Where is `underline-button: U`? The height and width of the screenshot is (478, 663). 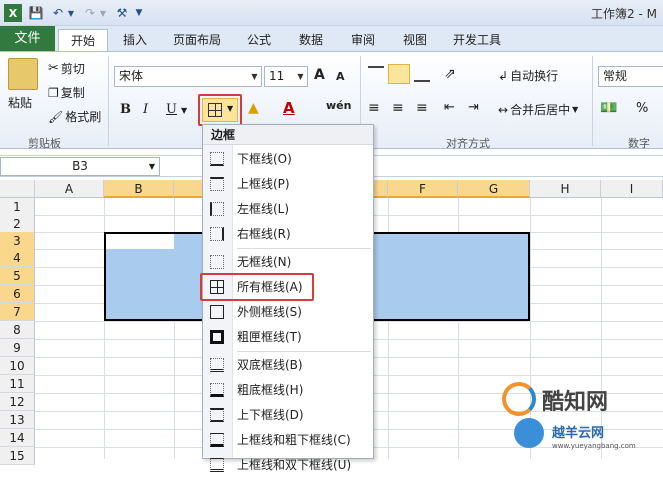
underline-button: U is located at coordinates (171, 109).